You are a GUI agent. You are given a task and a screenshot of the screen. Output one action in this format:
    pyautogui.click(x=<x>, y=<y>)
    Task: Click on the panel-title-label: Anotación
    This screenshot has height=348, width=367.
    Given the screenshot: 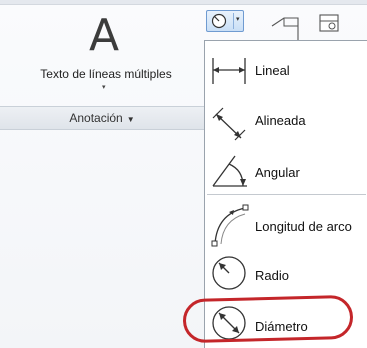 What is the action you would take?
    pyautogui.click(x=96, y=118)
    